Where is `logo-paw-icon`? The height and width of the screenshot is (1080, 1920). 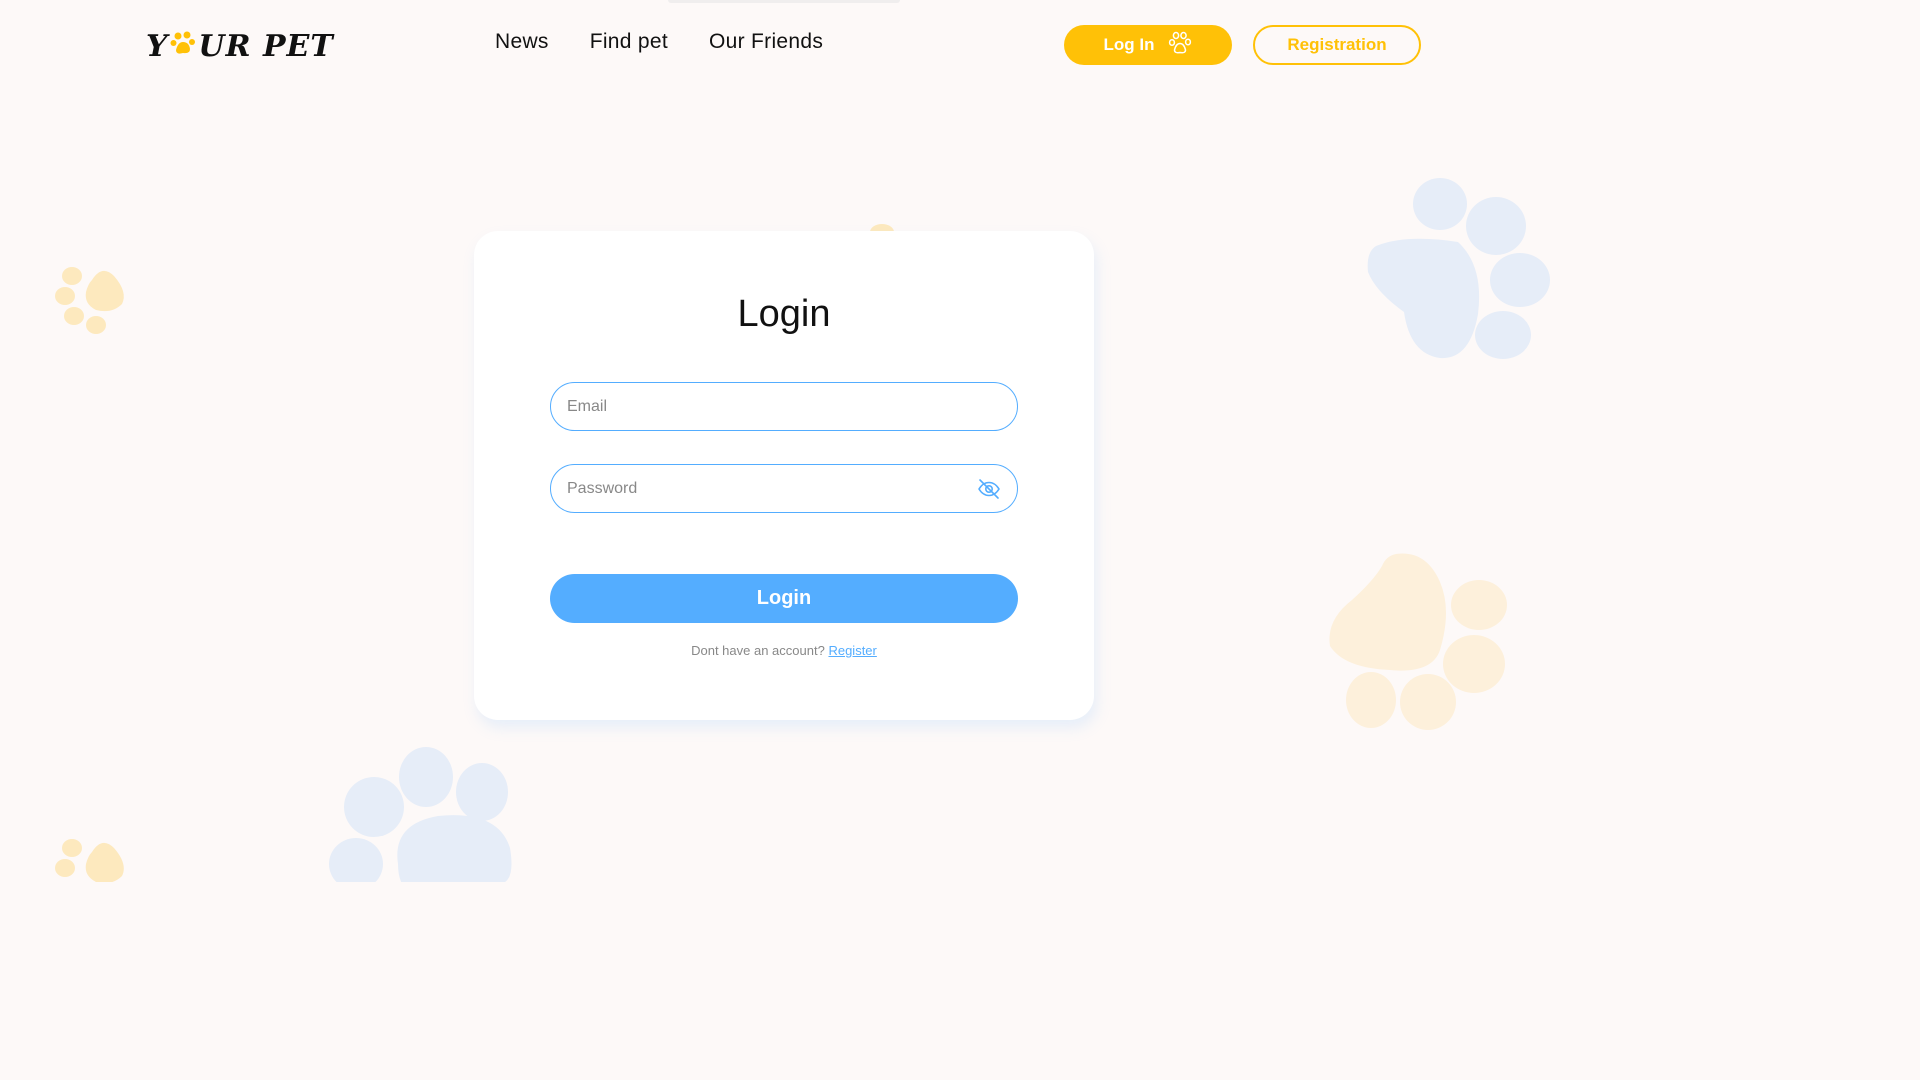 logo-paw-icon is located at coordinates (183, 46).